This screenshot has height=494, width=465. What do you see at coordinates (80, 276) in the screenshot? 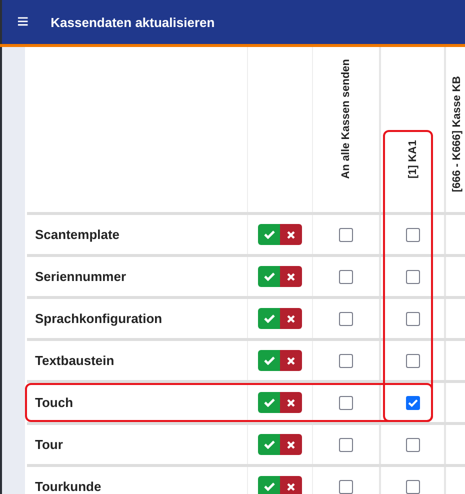
I see `row-label: Seriennummer` at bounding box center [80, 276].